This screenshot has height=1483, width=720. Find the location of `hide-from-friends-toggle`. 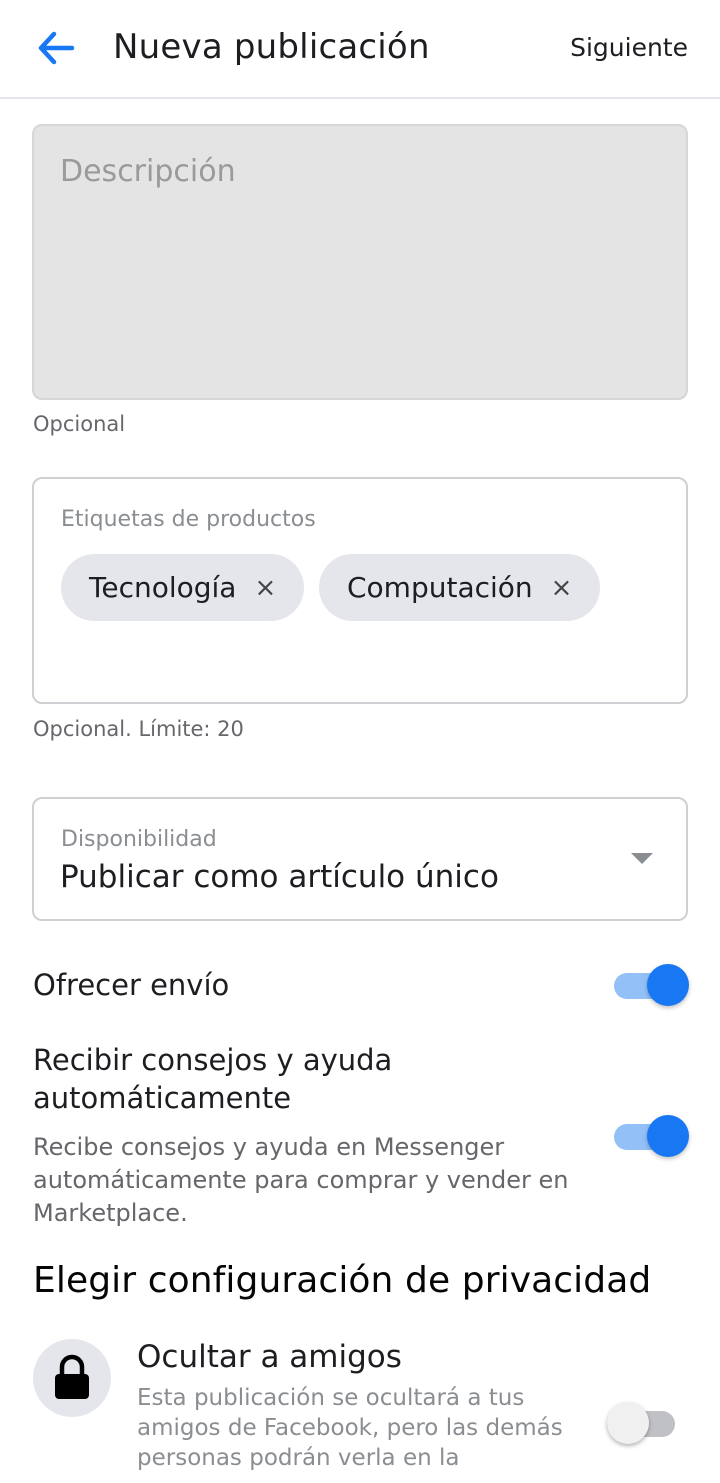

hide-from-friends-toggle is located at coordinates (644, 1424).